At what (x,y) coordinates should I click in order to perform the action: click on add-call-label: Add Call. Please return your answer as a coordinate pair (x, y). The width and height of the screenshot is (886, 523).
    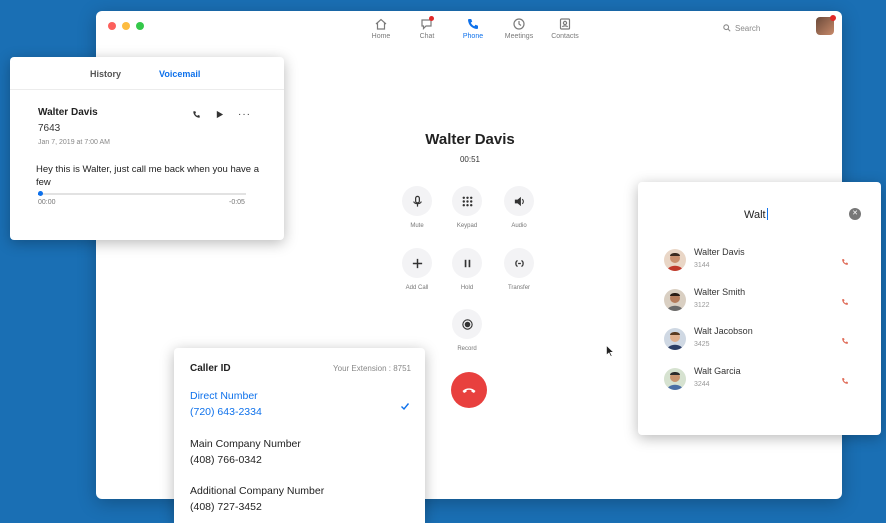
    Looking at the image, I should click on (417, 288).